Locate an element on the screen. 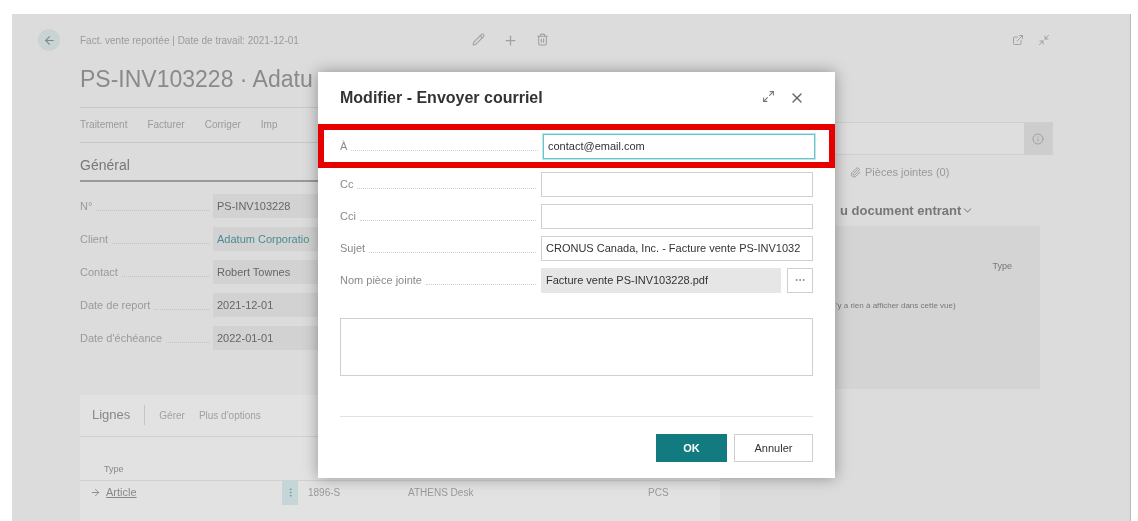 This screenshot has width=1138, height=521. back-button is located at coordinates (49, 40).